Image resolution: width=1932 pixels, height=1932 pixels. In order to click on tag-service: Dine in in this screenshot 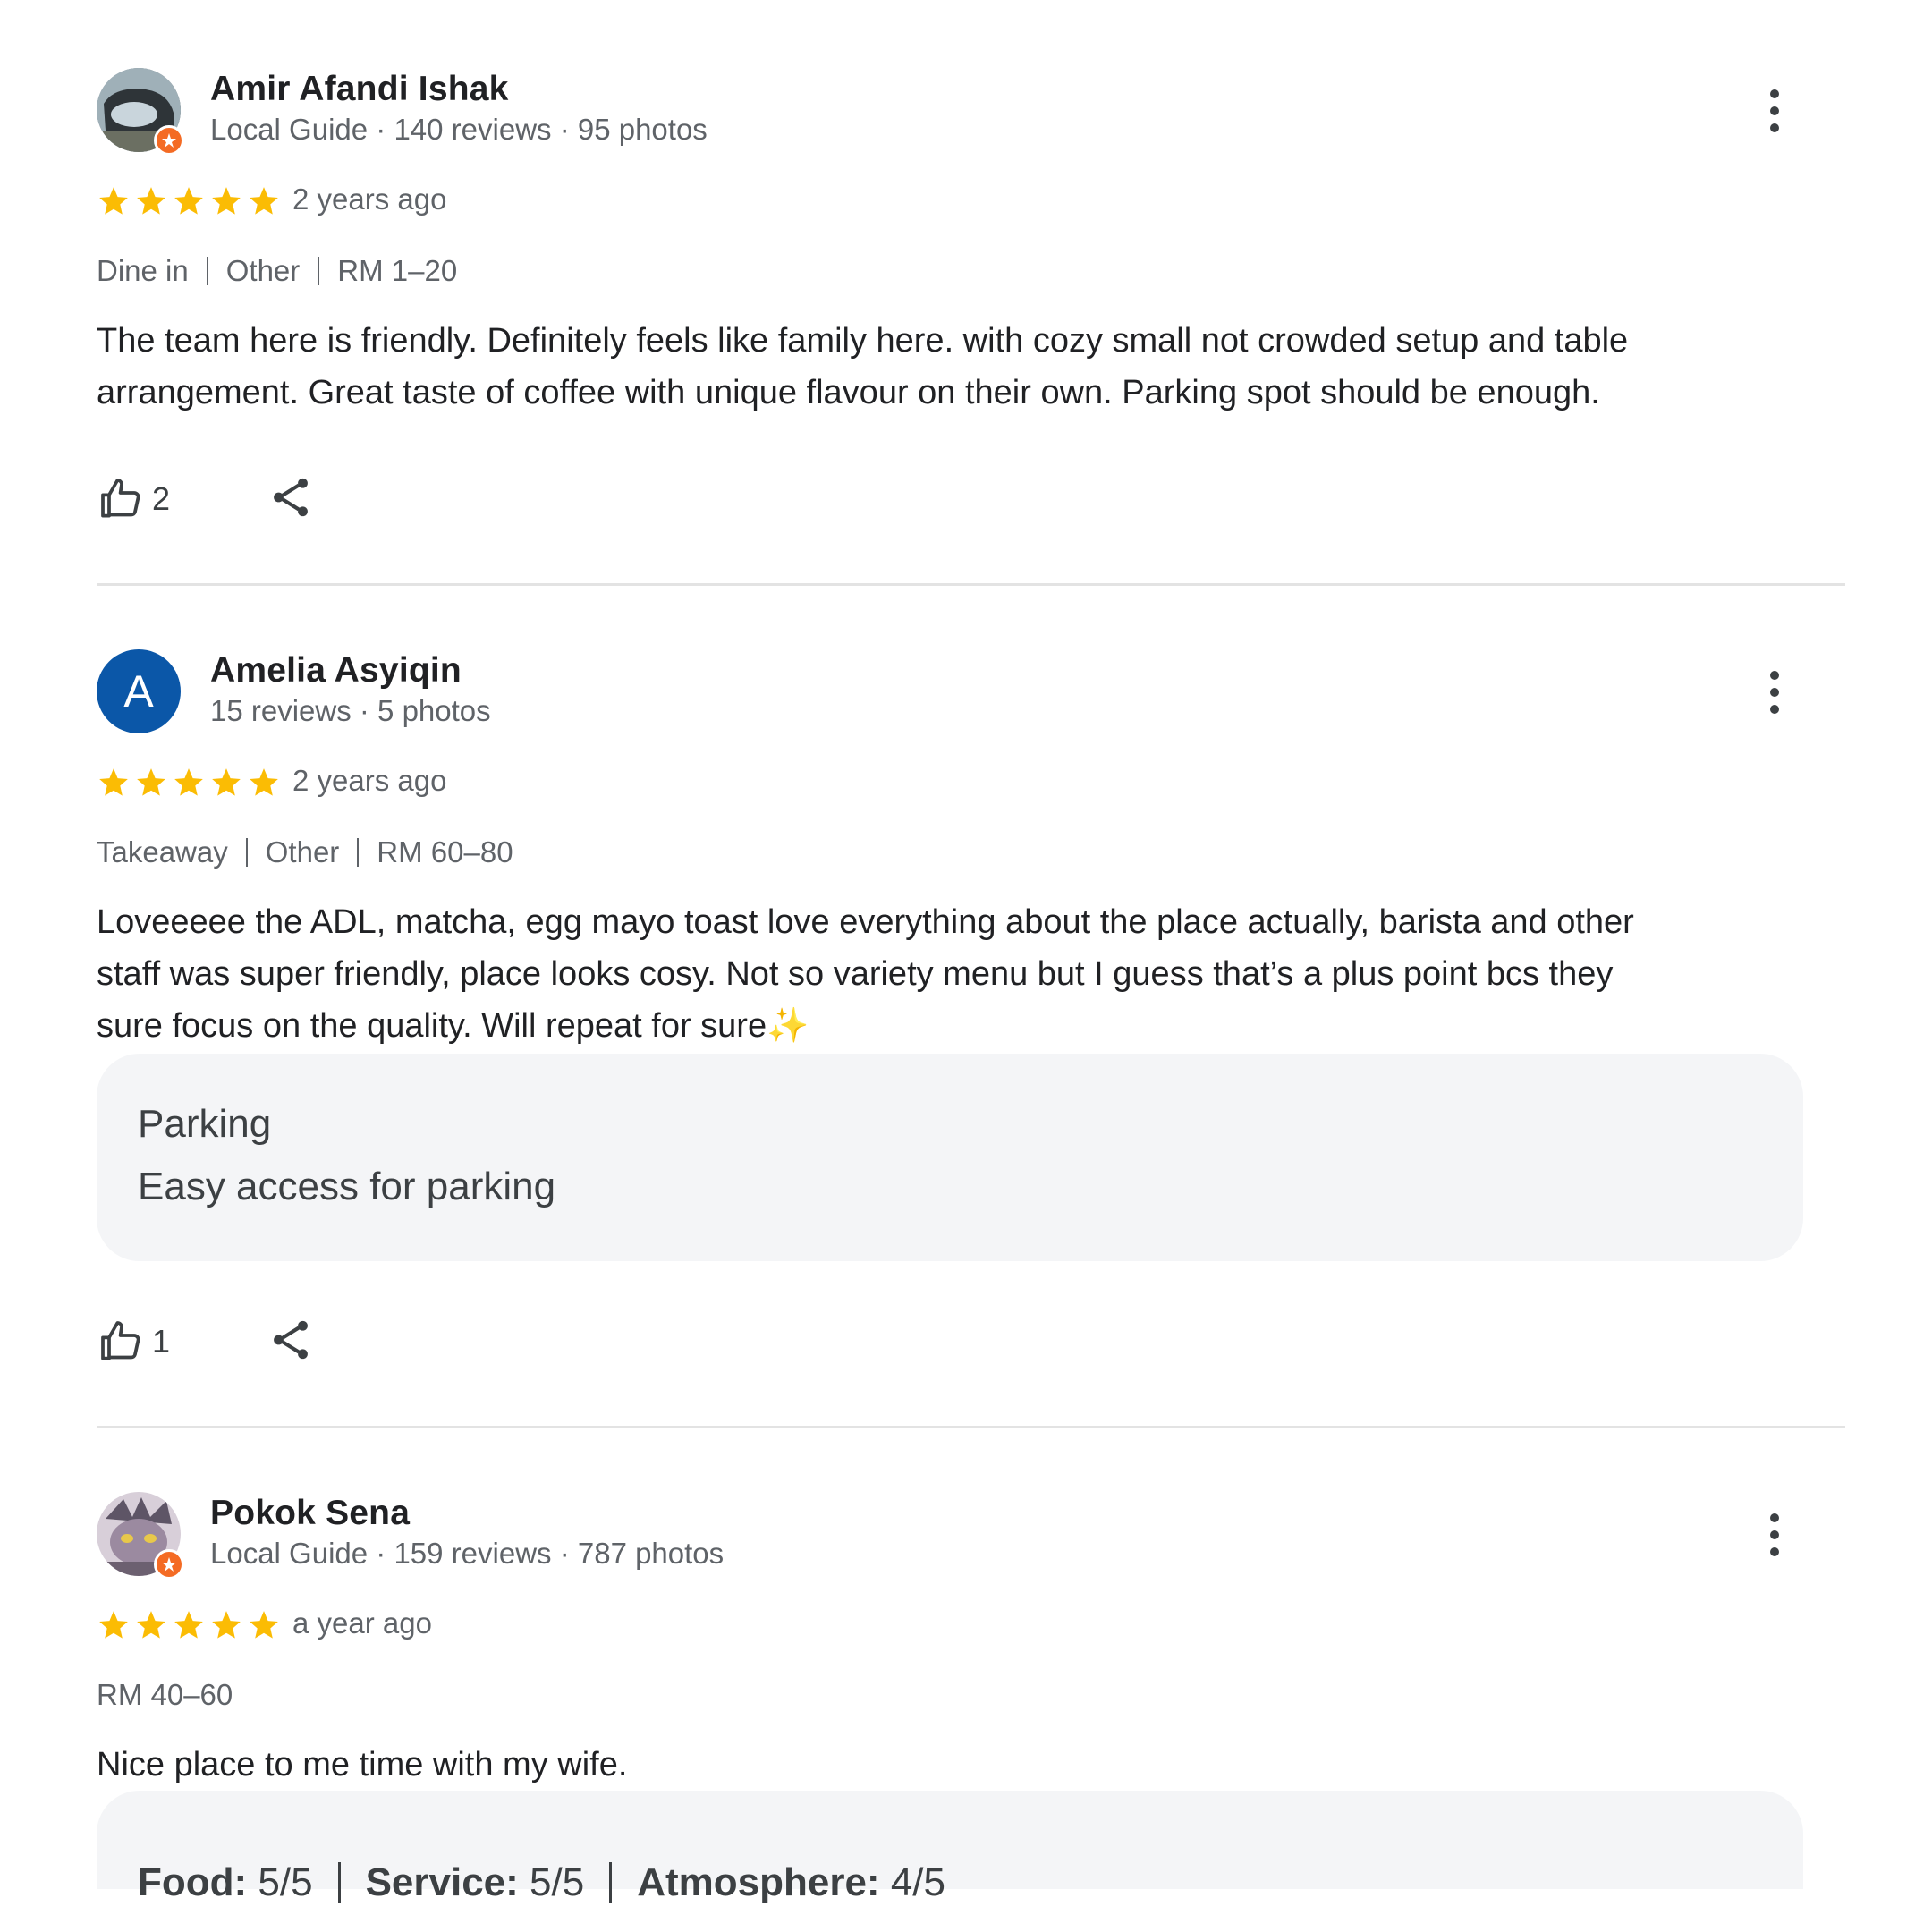, I will do `click(143, 270)`.